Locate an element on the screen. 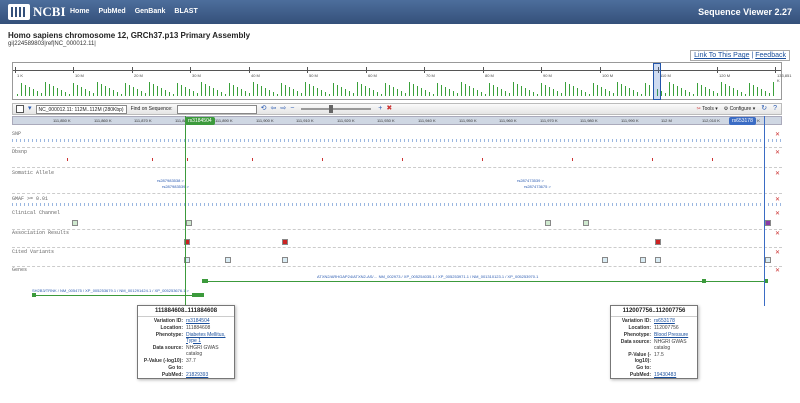 The width and height of the screenshot is (800, 403). nav-blast: BLAST is located at coordinates (185, 11).